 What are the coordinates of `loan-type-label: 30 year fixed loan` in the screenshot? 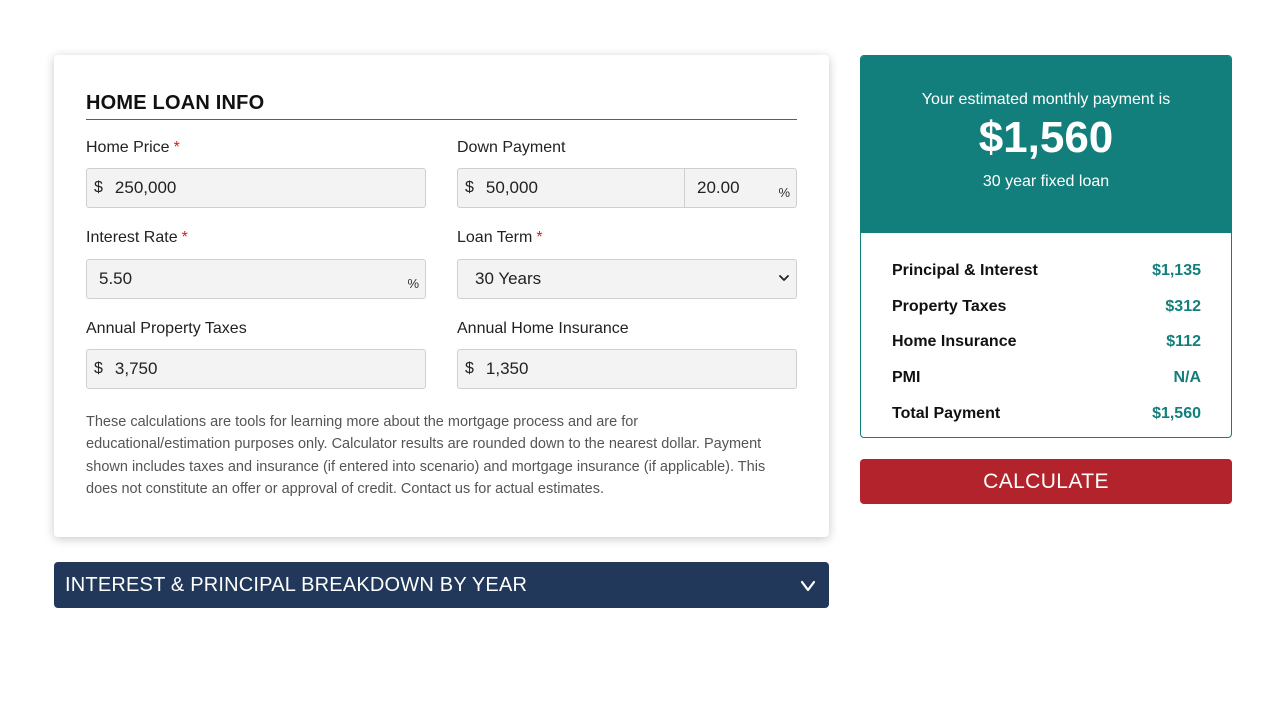 It's located at (1046, 181).